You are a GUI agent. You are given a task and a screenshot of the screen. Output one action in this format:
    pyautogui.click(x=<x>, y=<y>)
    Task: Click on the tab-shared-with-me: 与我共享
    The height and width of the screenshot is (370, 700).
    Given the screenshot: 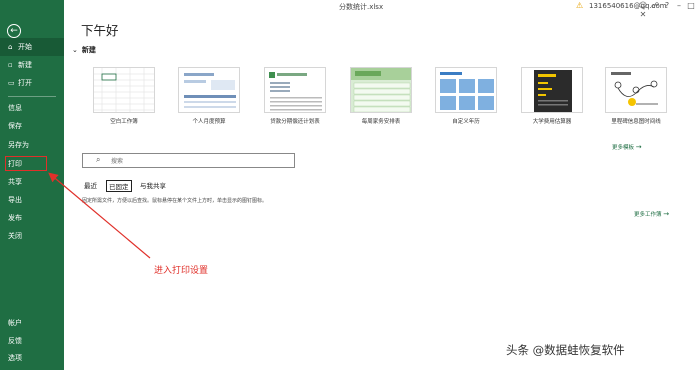 What is the action you would take?
    pyautogui.click(x=153, y=185)
    